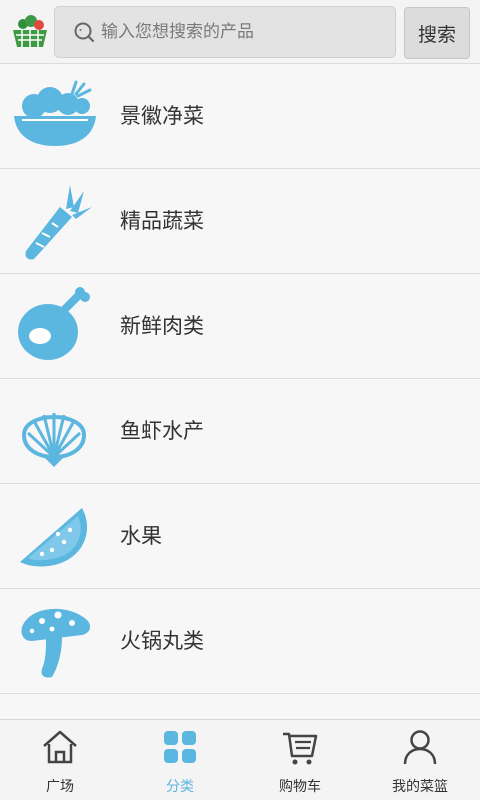 The width and height of the screenshot is (480, 800). Describe the element at coordinates (240, 116) in the screenshot. I see `category-item-prepared-vegetables: 景徽净菜` at that location.